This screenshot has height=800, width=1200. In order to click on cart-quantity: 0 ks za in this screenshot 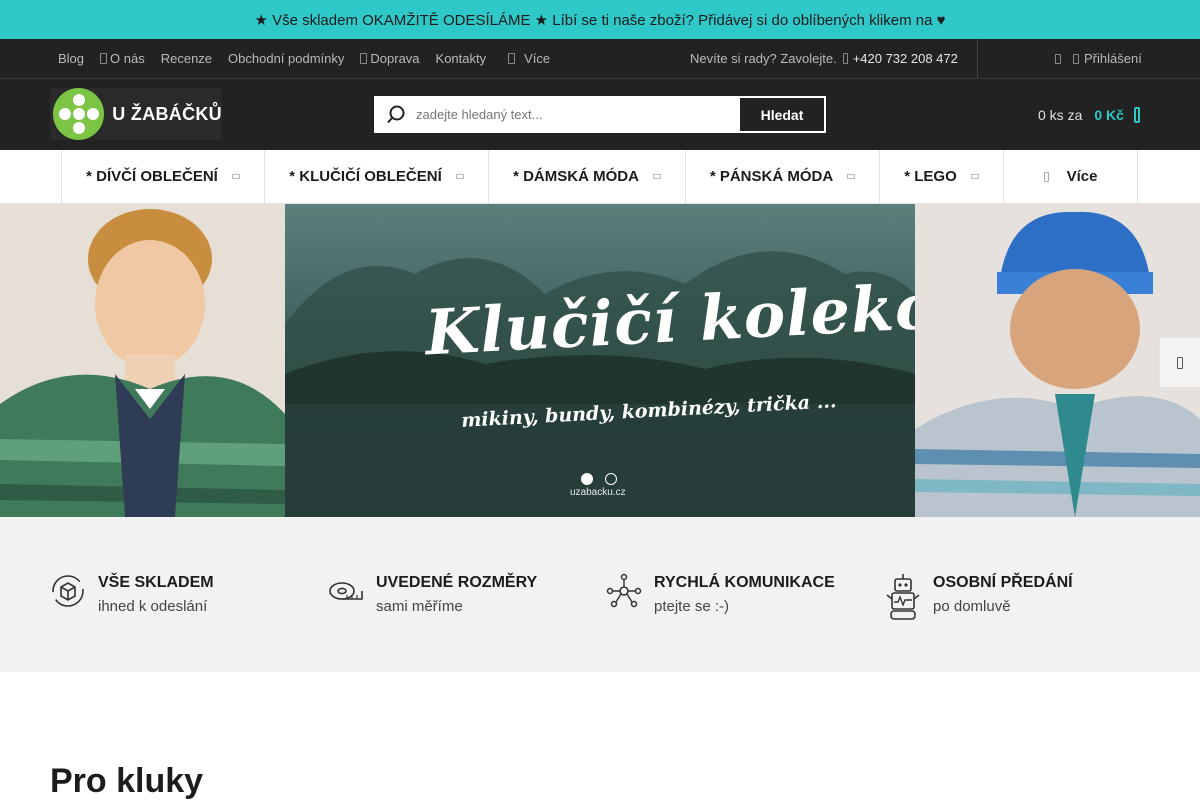, I will do `click(1060, 114)`.